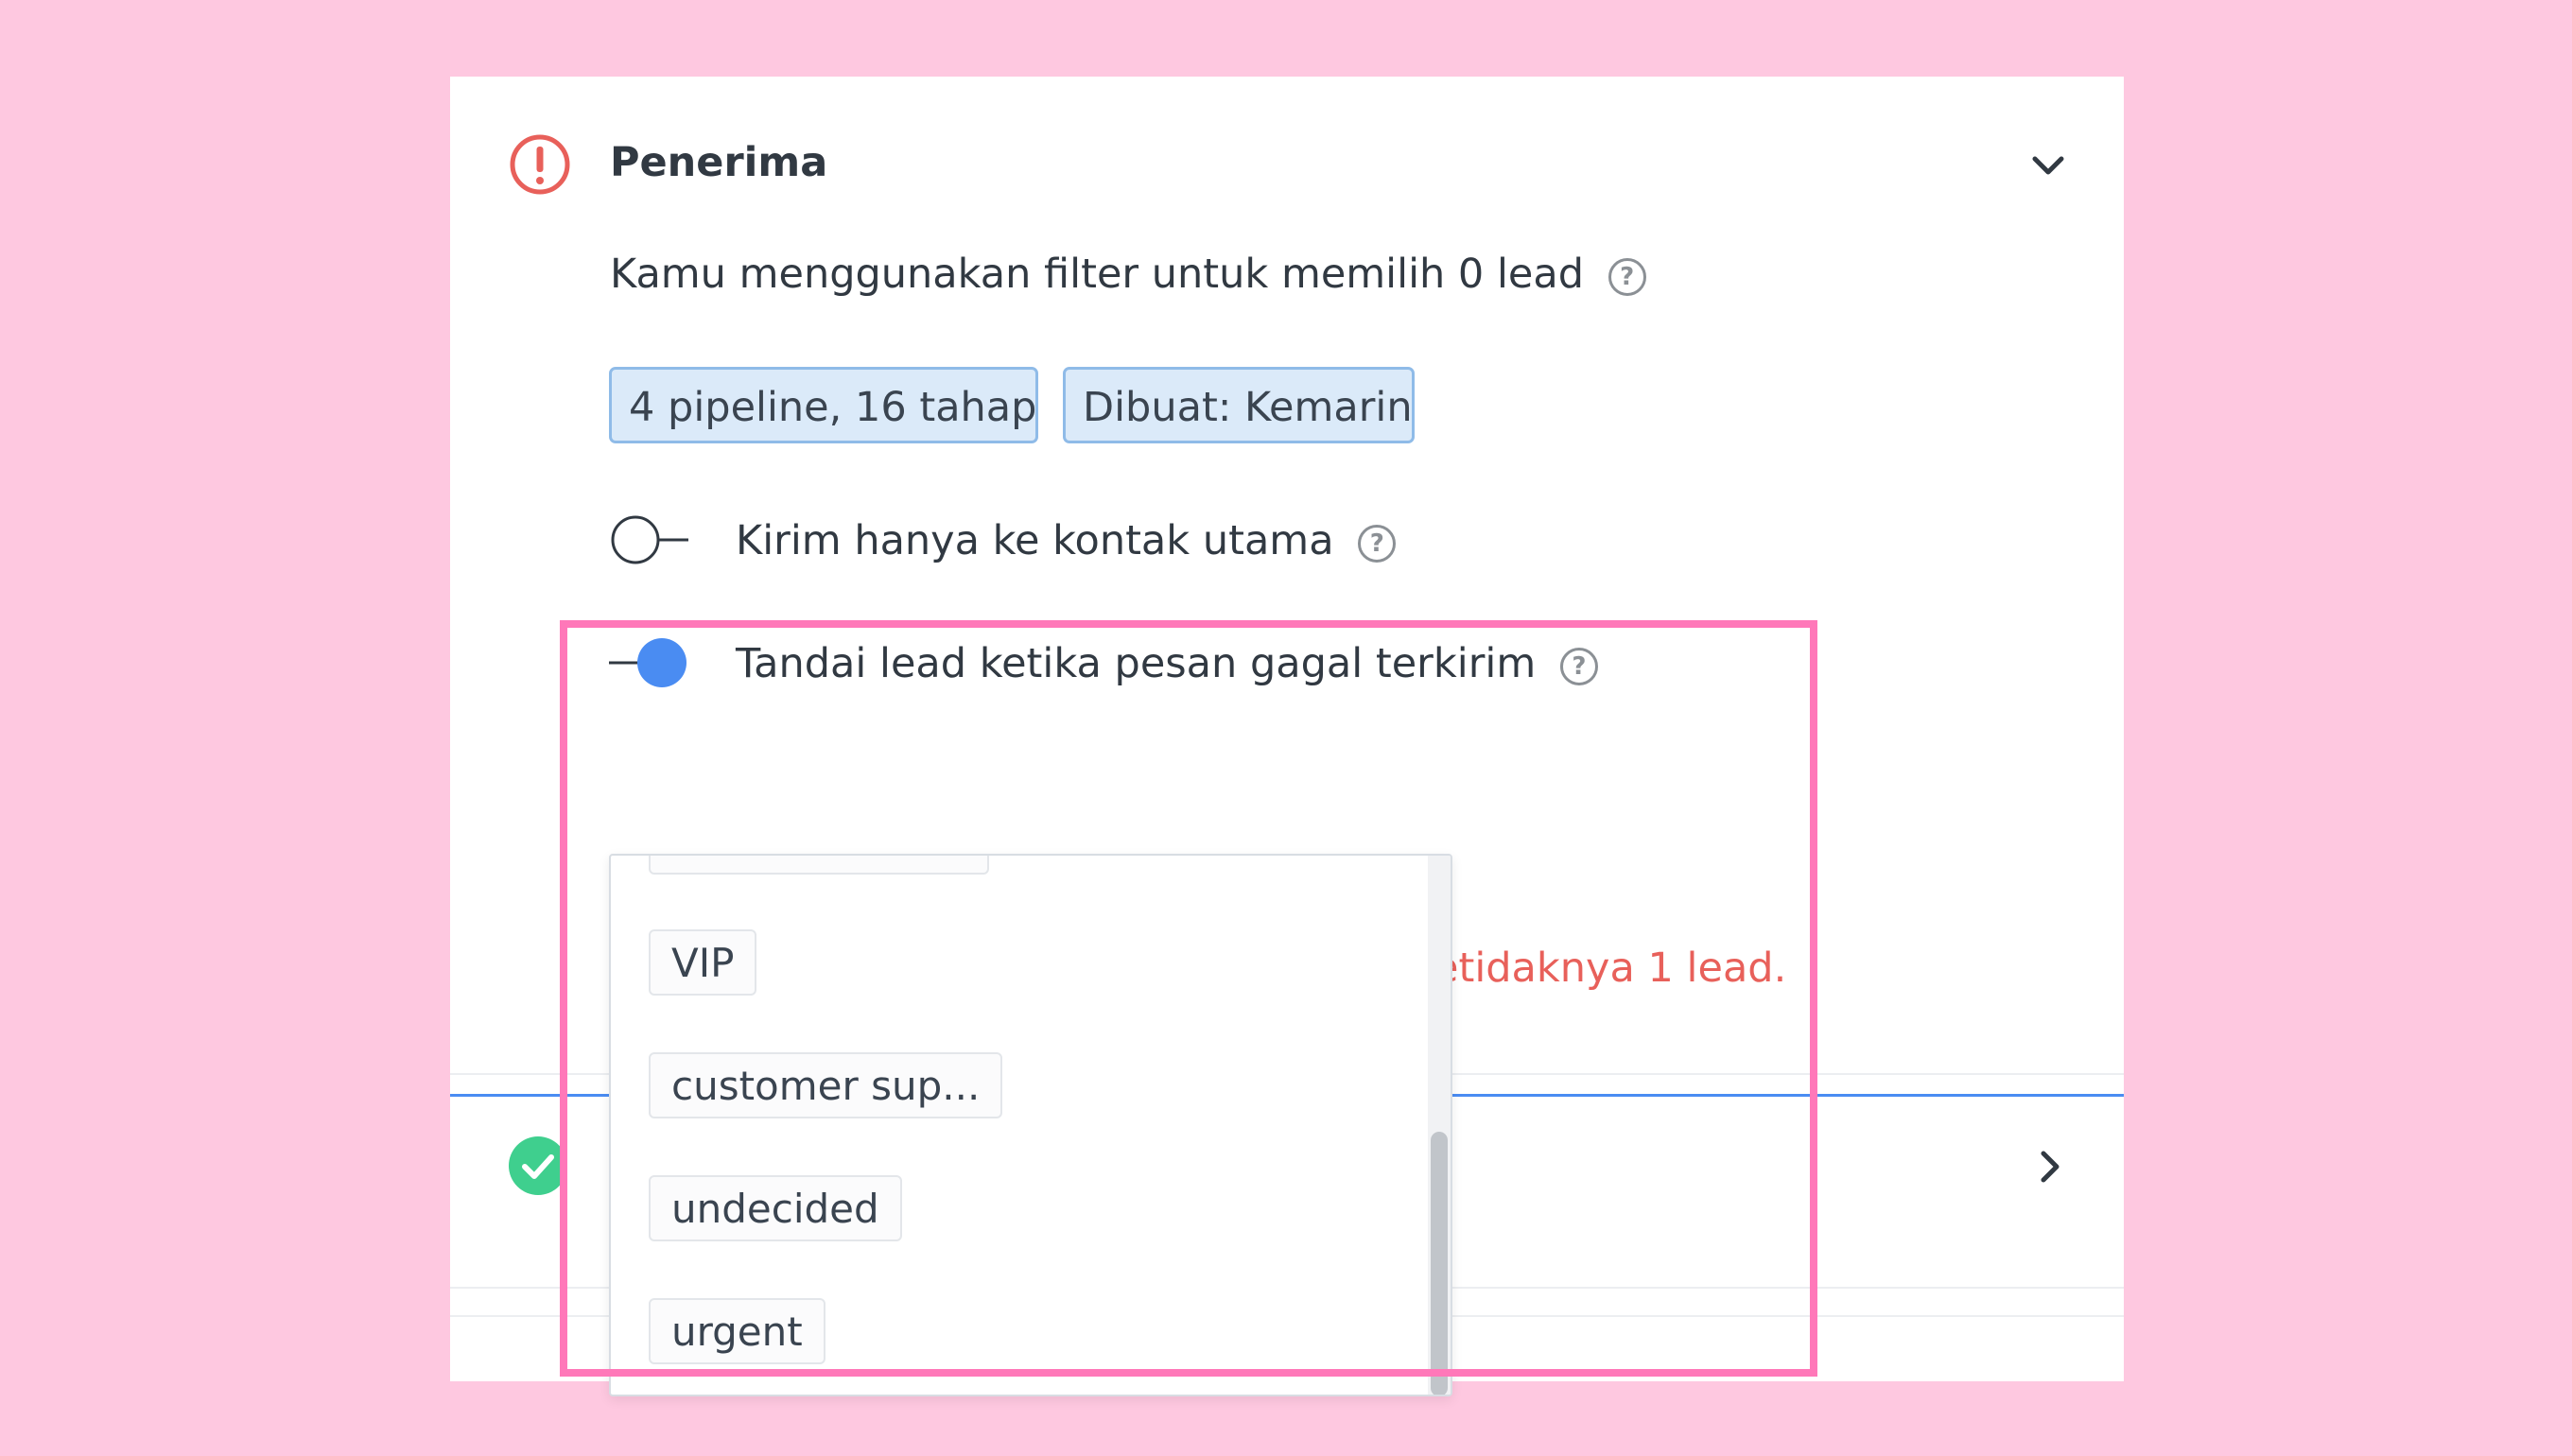 The height and width of the screenshot is (1456, 2572). Describe the element at coordinates (1439, 1263) in the screenshot. I see `scrollbar-thumb` at that location.